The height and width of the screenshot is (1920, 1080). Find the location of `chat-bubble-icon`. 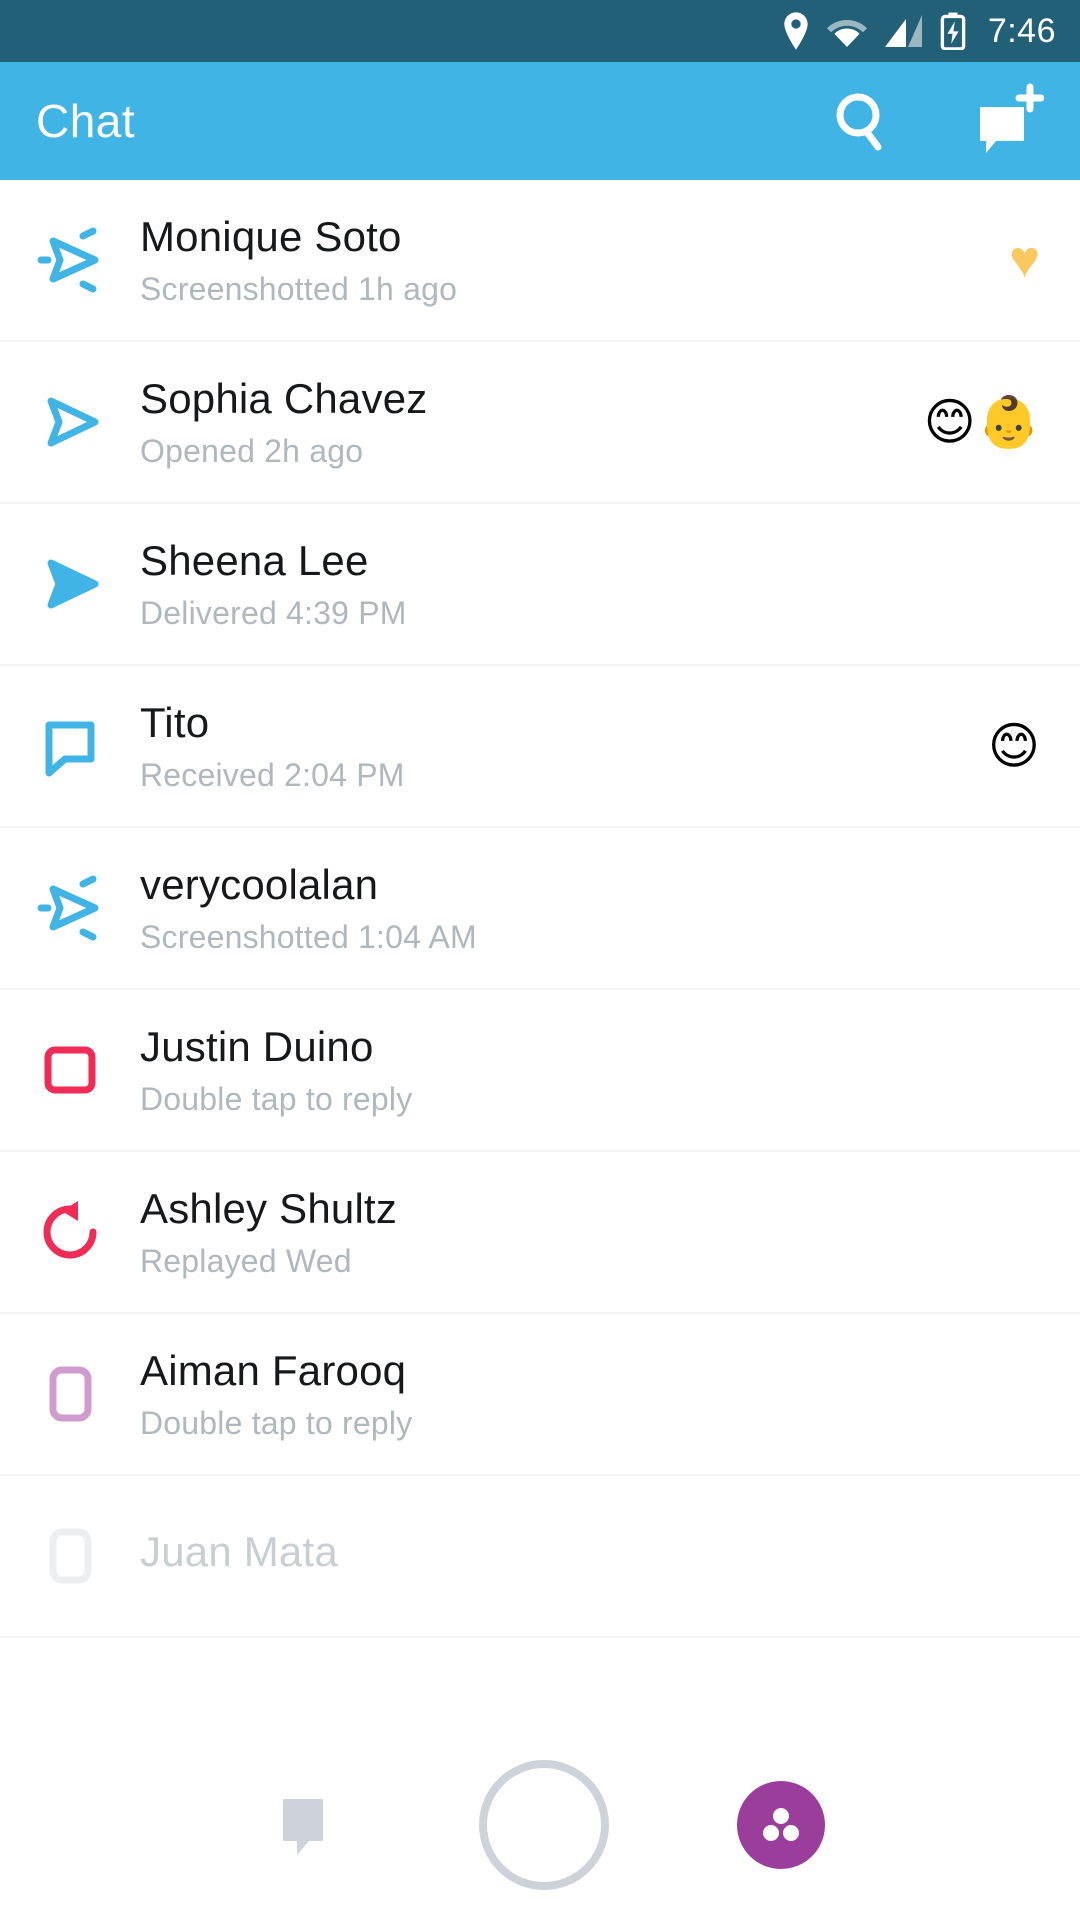

chat-bubble-icon is located at coordinates (303, 1825).